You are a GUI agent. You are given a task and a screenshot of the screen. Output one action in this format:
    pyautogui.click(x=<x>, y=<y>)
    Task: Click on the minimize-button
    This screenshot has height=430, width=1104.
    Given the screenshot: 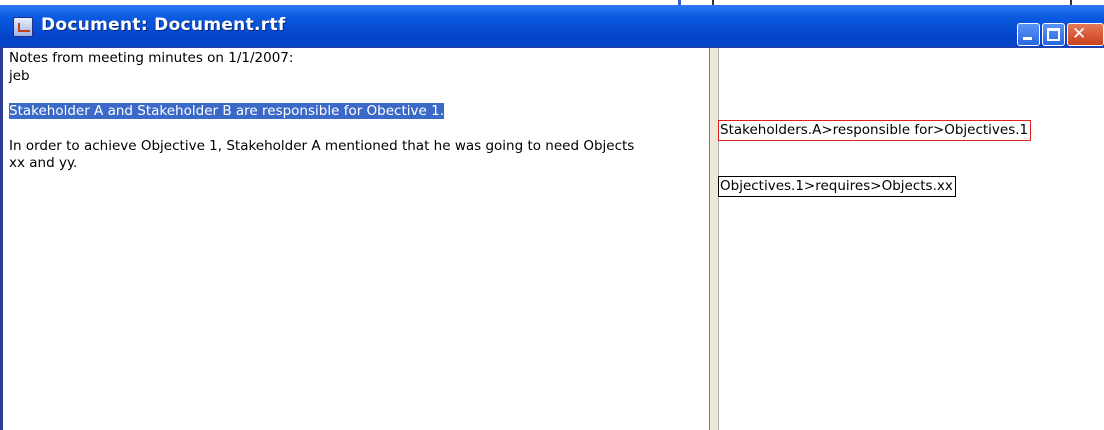 What is the action you would take?
    pyautogui.click(x=1028, y=34)
    